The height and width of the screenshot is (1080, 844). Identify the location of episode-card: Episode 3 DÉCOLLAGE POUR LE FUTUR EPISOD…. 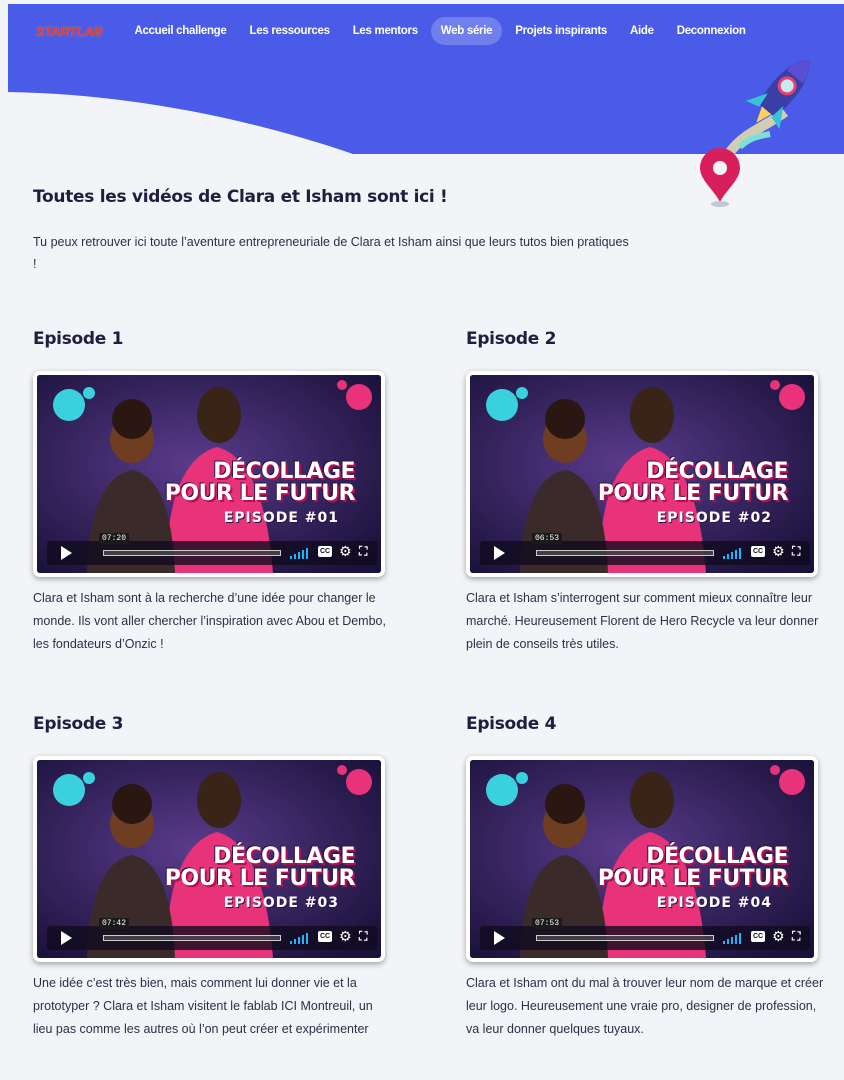
(213, 875).